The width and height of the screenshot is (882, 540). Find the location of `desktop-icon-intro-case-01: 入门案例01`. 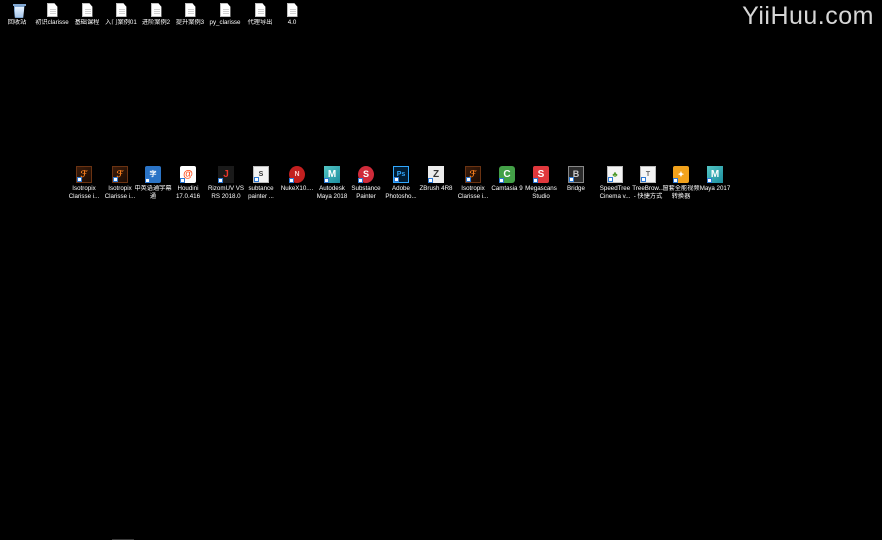

desktop-icon-intro-case-01: 入门案例01 is located at coordinates (121, 15).